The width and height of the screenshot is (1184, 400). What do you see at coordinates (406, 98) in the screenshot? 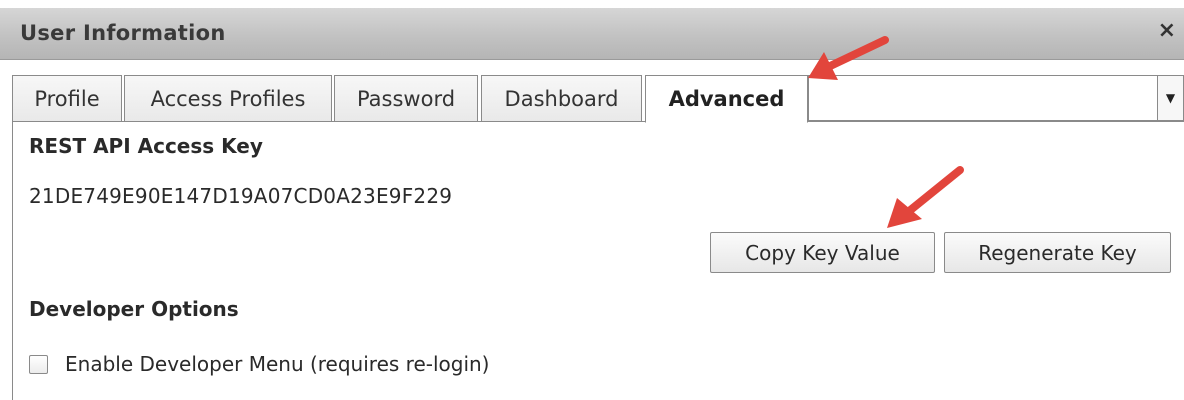
I see `tab-password: Password` at bounding box center [406, 98].